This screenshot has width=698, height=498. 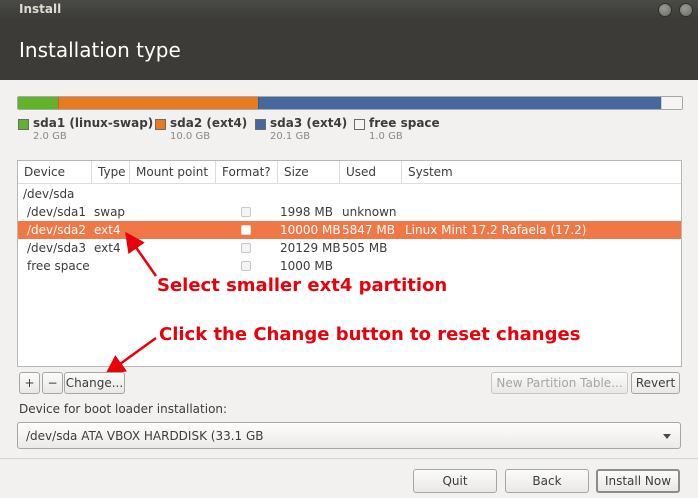 What do you see at coordinates (455, 481) in the screenshot?
I see `quit-button: Quit` at bounding box center [455, 481].